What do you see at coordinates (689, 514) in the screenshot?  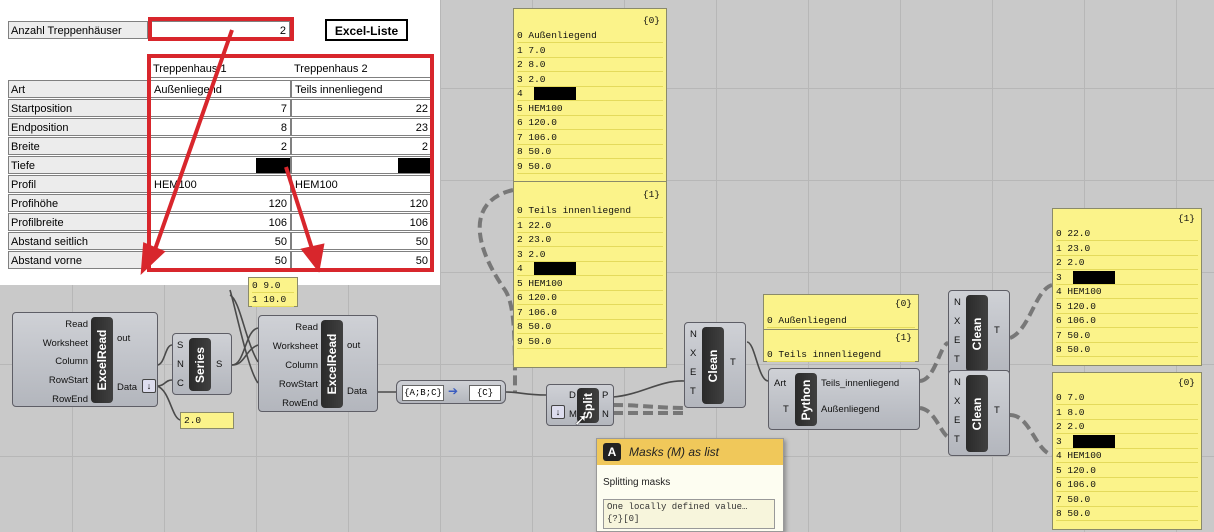 I see `tooltip-value-box: One locally defined value… {?}[0]` at bounding box center [689, 514].